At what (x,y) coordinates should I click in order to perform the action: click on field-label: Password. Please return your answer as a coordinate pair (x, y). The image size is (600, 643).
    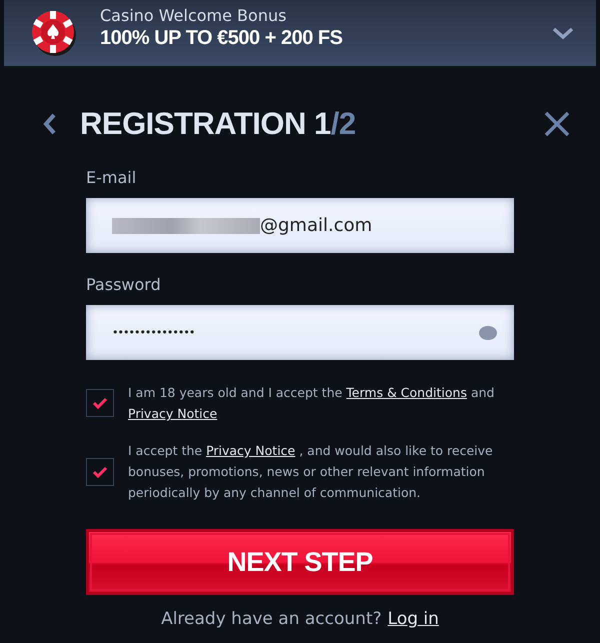
    Looking at the image, I should click on (124, 284).